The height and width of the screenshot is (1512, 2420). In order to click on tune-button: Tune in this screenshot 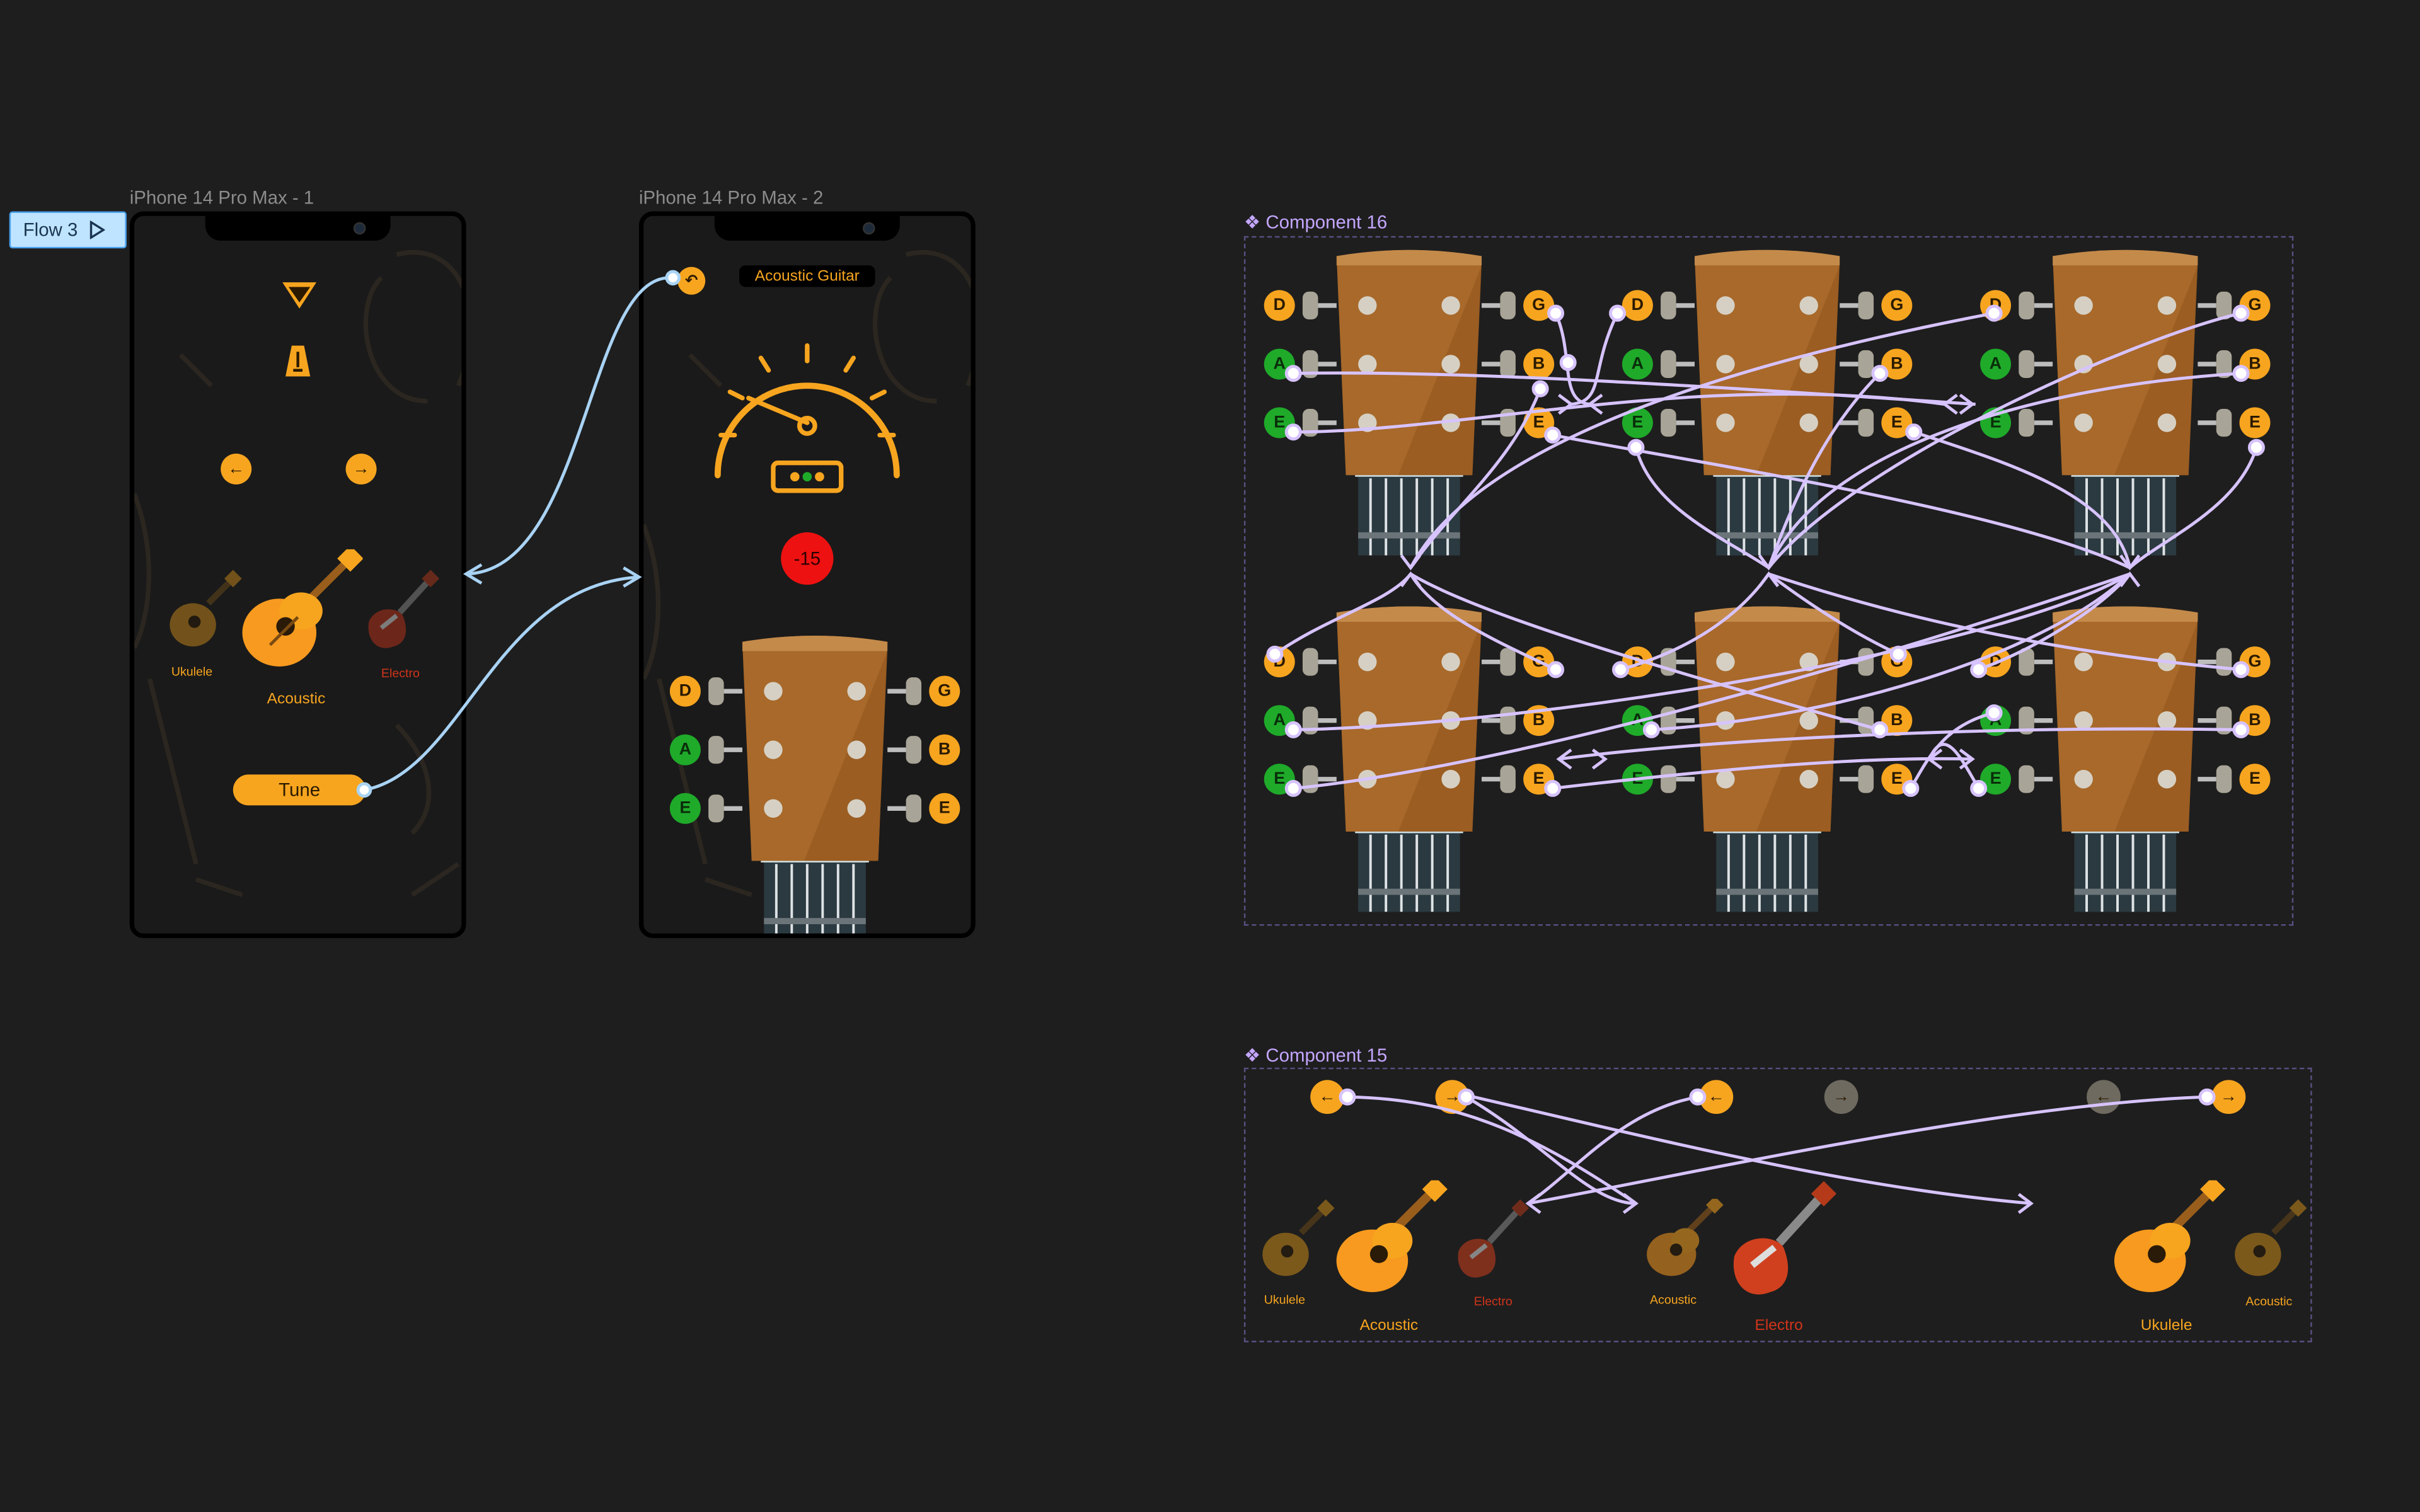, I will do `click(300, 790)`.